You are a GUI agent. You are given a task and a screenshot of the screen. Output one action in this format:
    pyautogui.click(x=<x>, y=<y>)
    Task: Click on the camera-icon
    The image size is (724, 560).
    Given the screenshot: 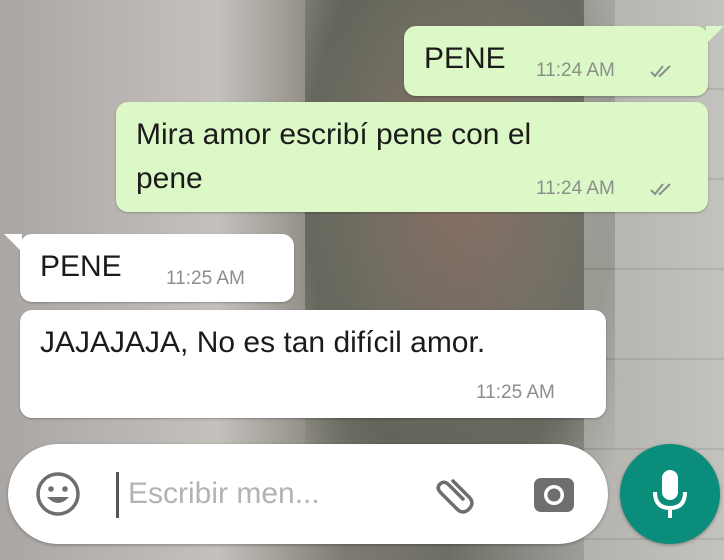 What is the action you would take?
    pyautogui.click(x=554, y=495)
    